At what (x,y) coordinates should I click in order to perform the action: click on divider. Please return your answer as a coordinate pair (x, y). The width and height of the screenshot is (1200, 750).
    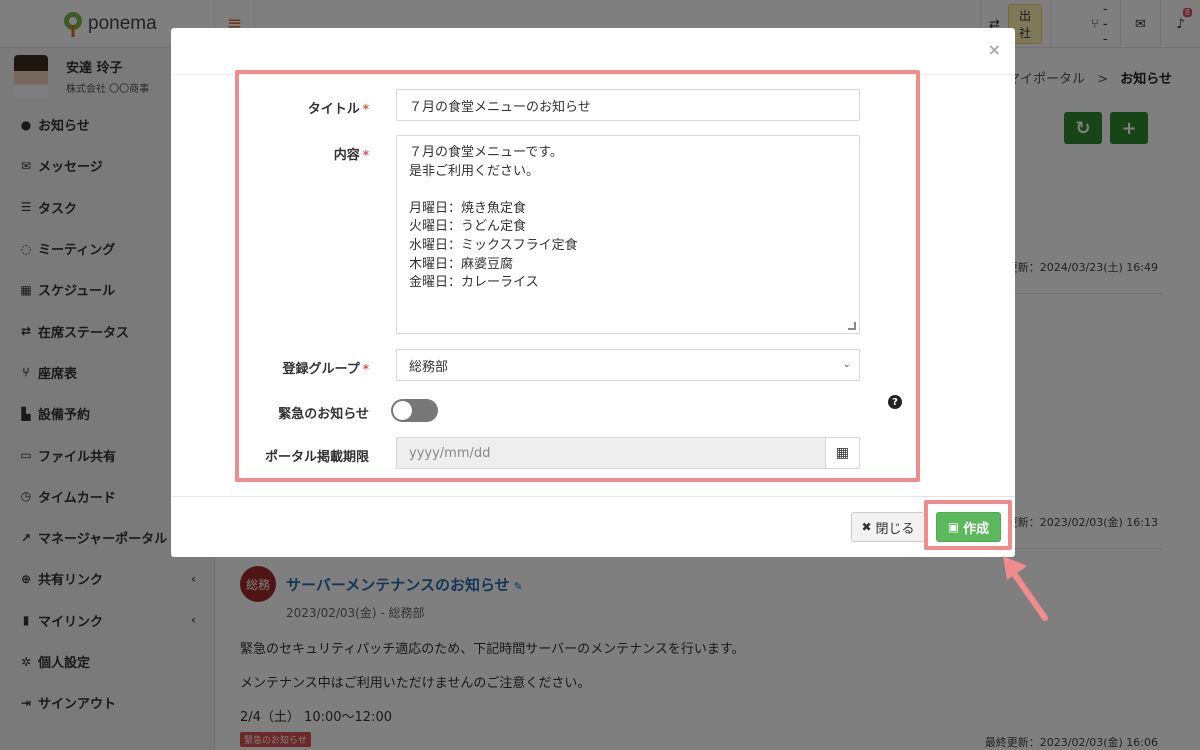
    Looking at the image, I should click on (593, 496).